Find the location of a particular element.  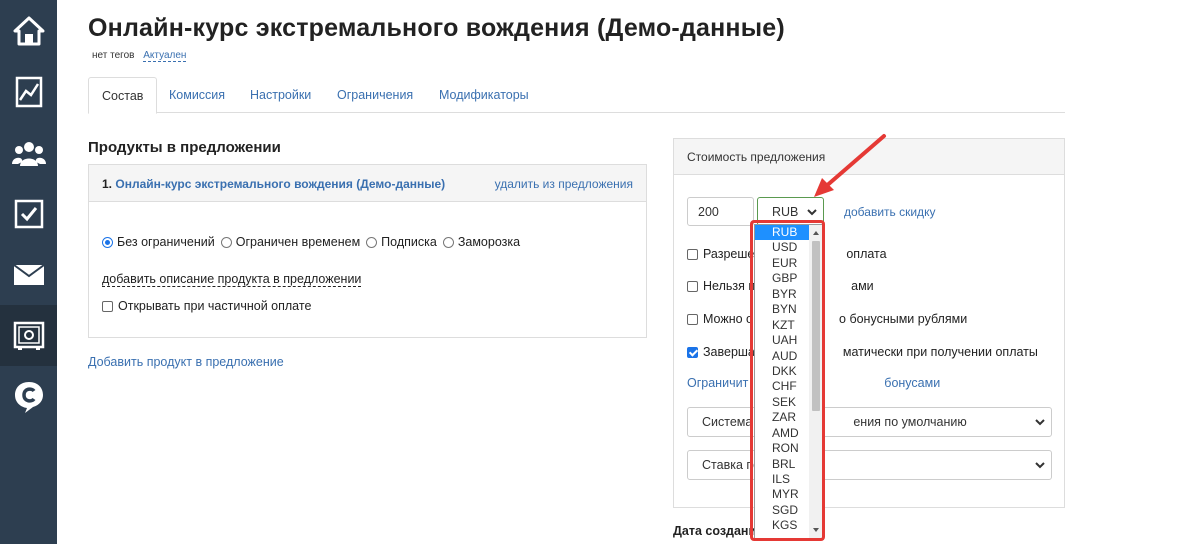

access-option-subscription: Подписка is located at coordinates (401, 242).